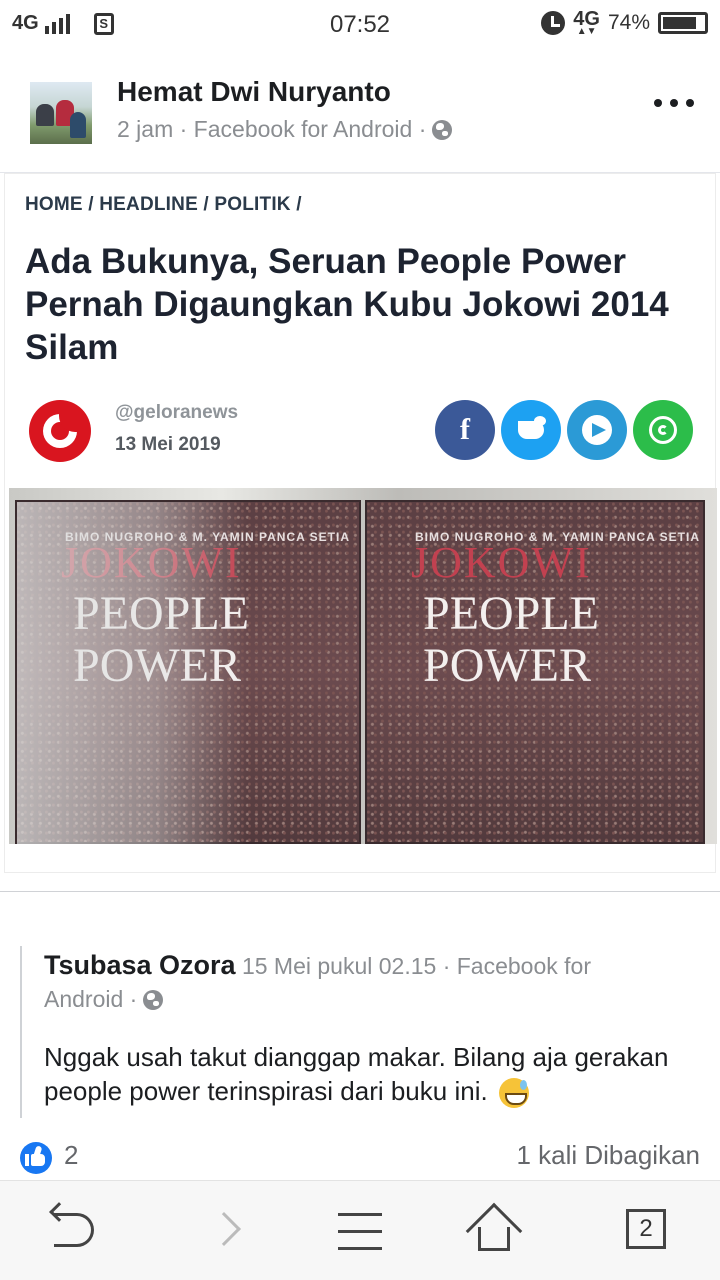 The height and width of the screenshot is (1280, 720). What do you see at coordinates (586, 22) in the screenshot?
I see `network-type-right: 4G ▲▼` at bounding box center [586, 22].